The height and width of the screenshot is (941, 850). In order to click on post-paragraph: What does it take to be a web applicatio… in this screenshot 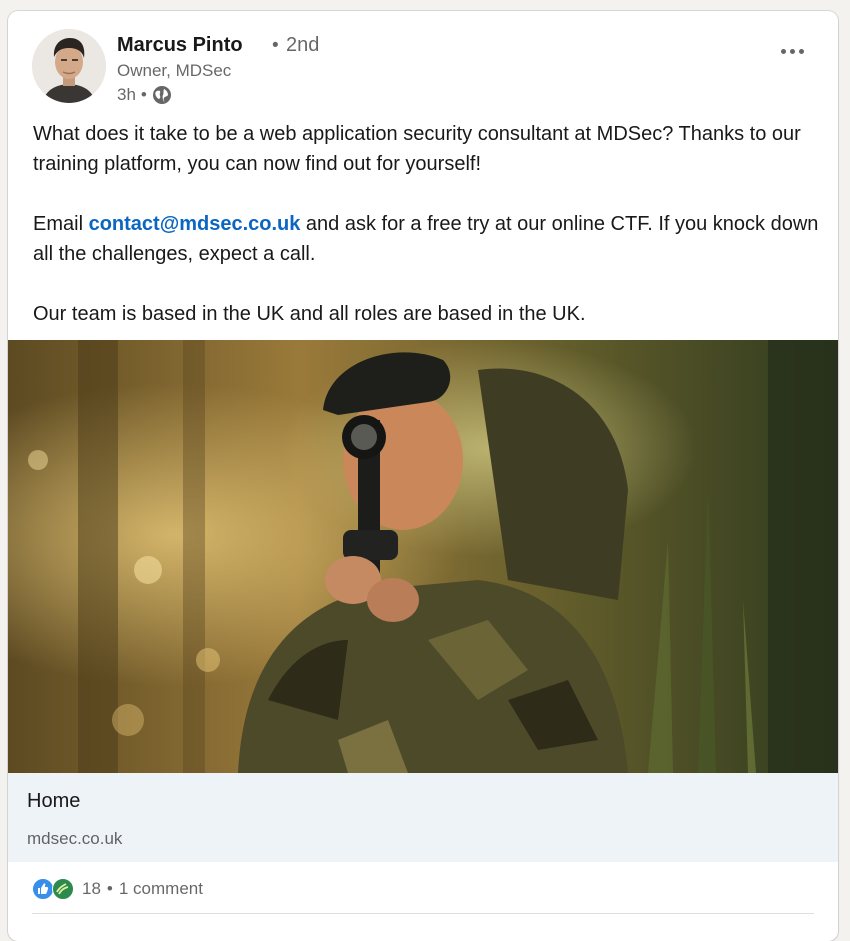, I will do `click(417, 149)`.